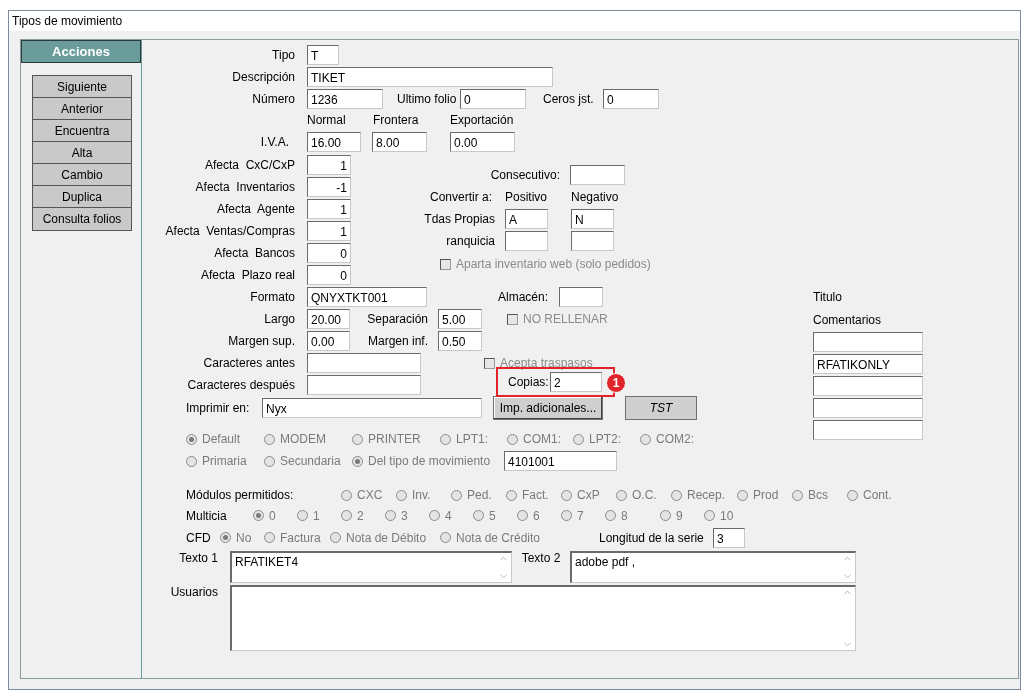  Describe the element at coordinates (399, 142) in the screenshot. I see `input-field: 8.00` at that location.